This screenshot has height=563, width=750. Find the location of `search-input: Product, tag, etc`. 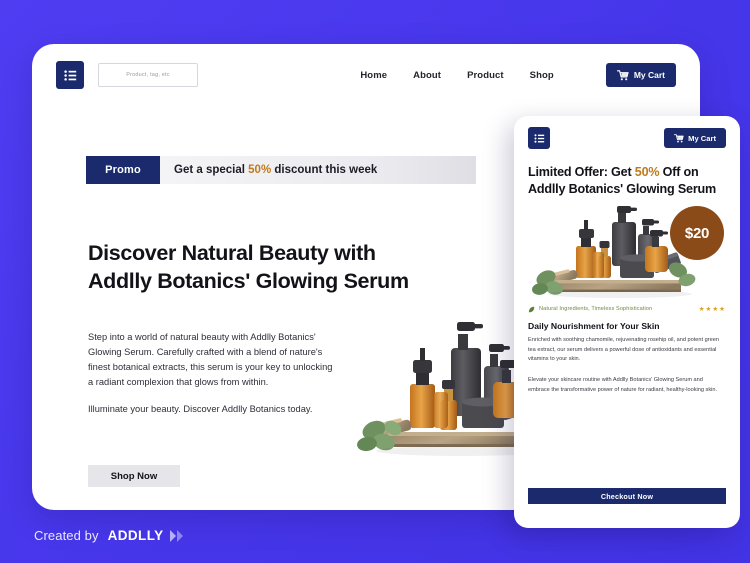

search-input: Product, tag, etc is located at coordinates (148, 75).